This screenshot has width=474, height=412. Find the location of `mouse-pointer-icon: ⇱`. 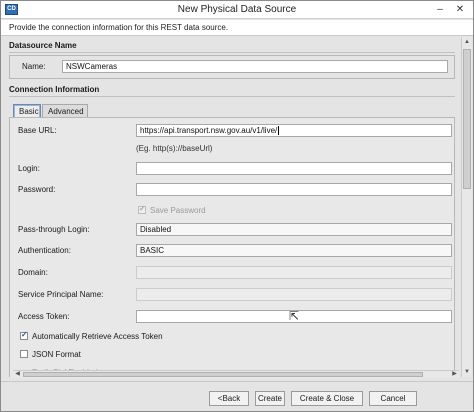

mouse-pointer-icon: ⇱ is located at coordinates (294, 316).